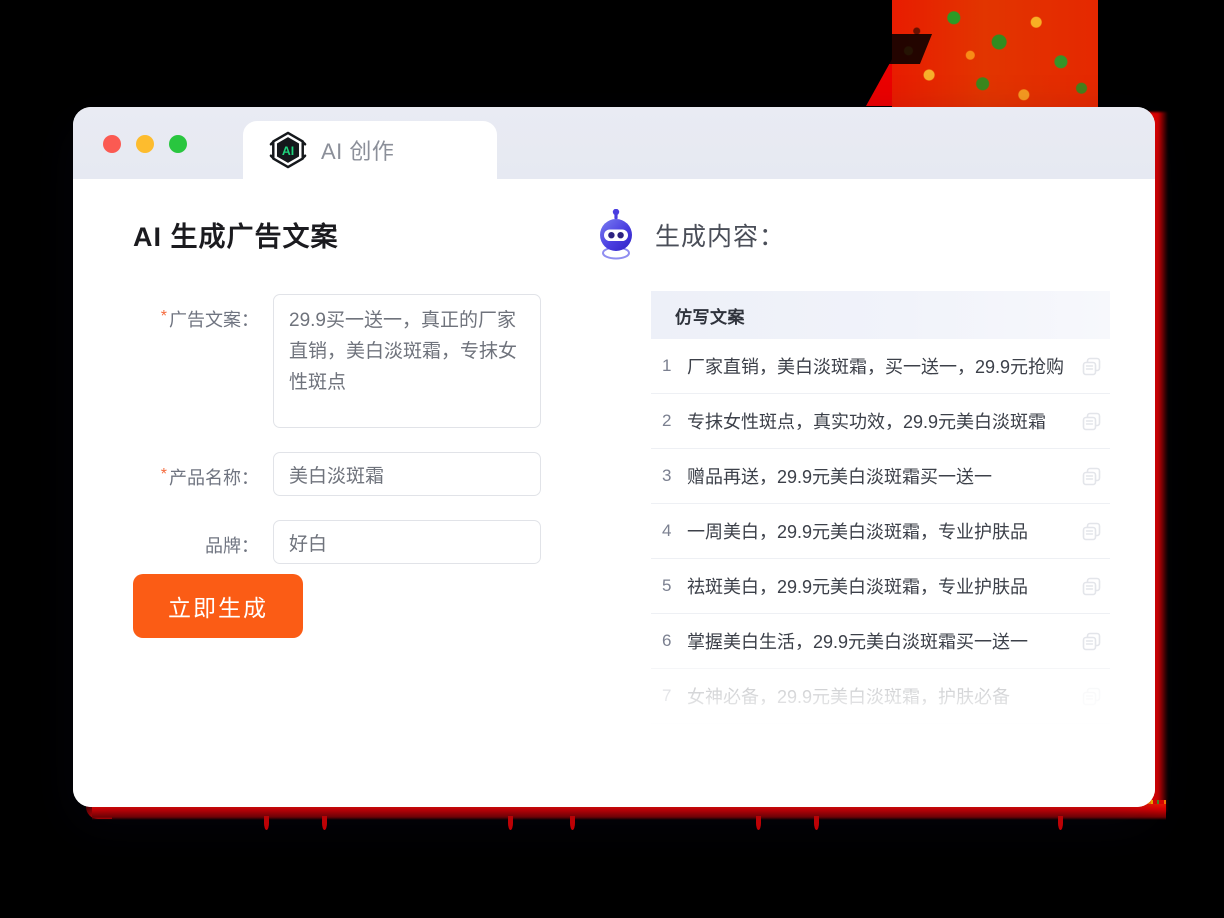  What do you see at coordinates (407, 474) in the screenshot?
I see `product-name-input` at bounding box center [407, 474].